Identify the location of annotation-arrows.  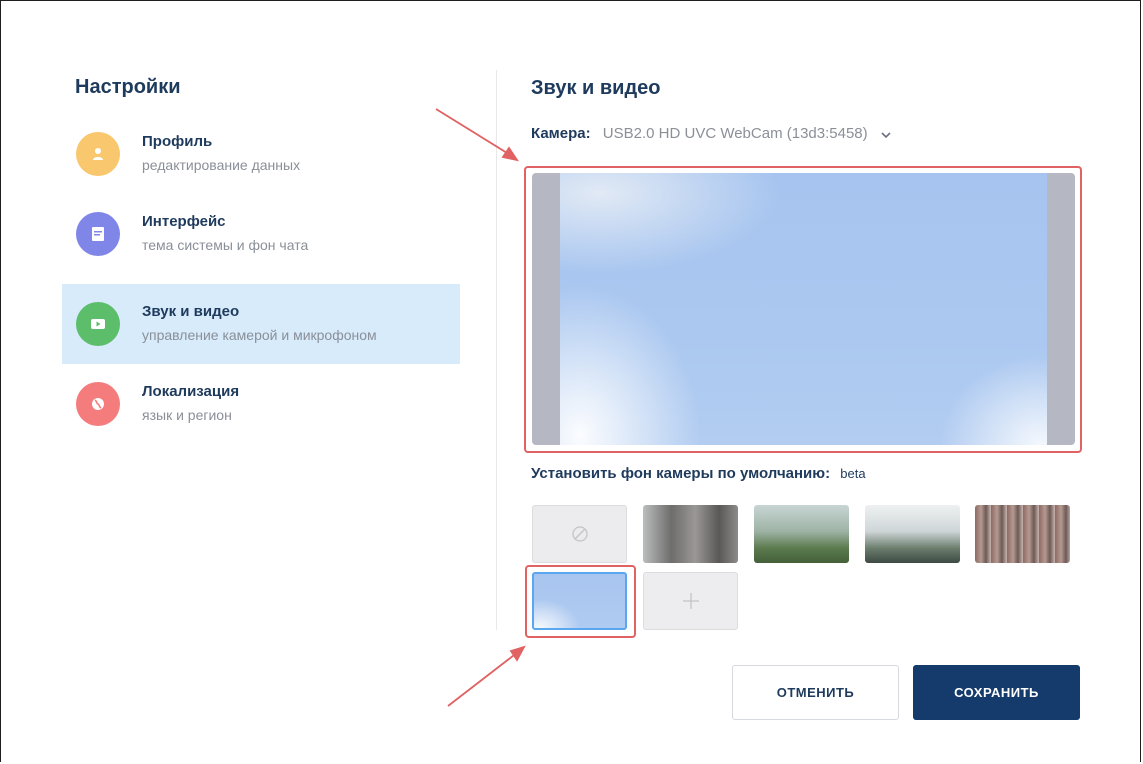
(480, 407).